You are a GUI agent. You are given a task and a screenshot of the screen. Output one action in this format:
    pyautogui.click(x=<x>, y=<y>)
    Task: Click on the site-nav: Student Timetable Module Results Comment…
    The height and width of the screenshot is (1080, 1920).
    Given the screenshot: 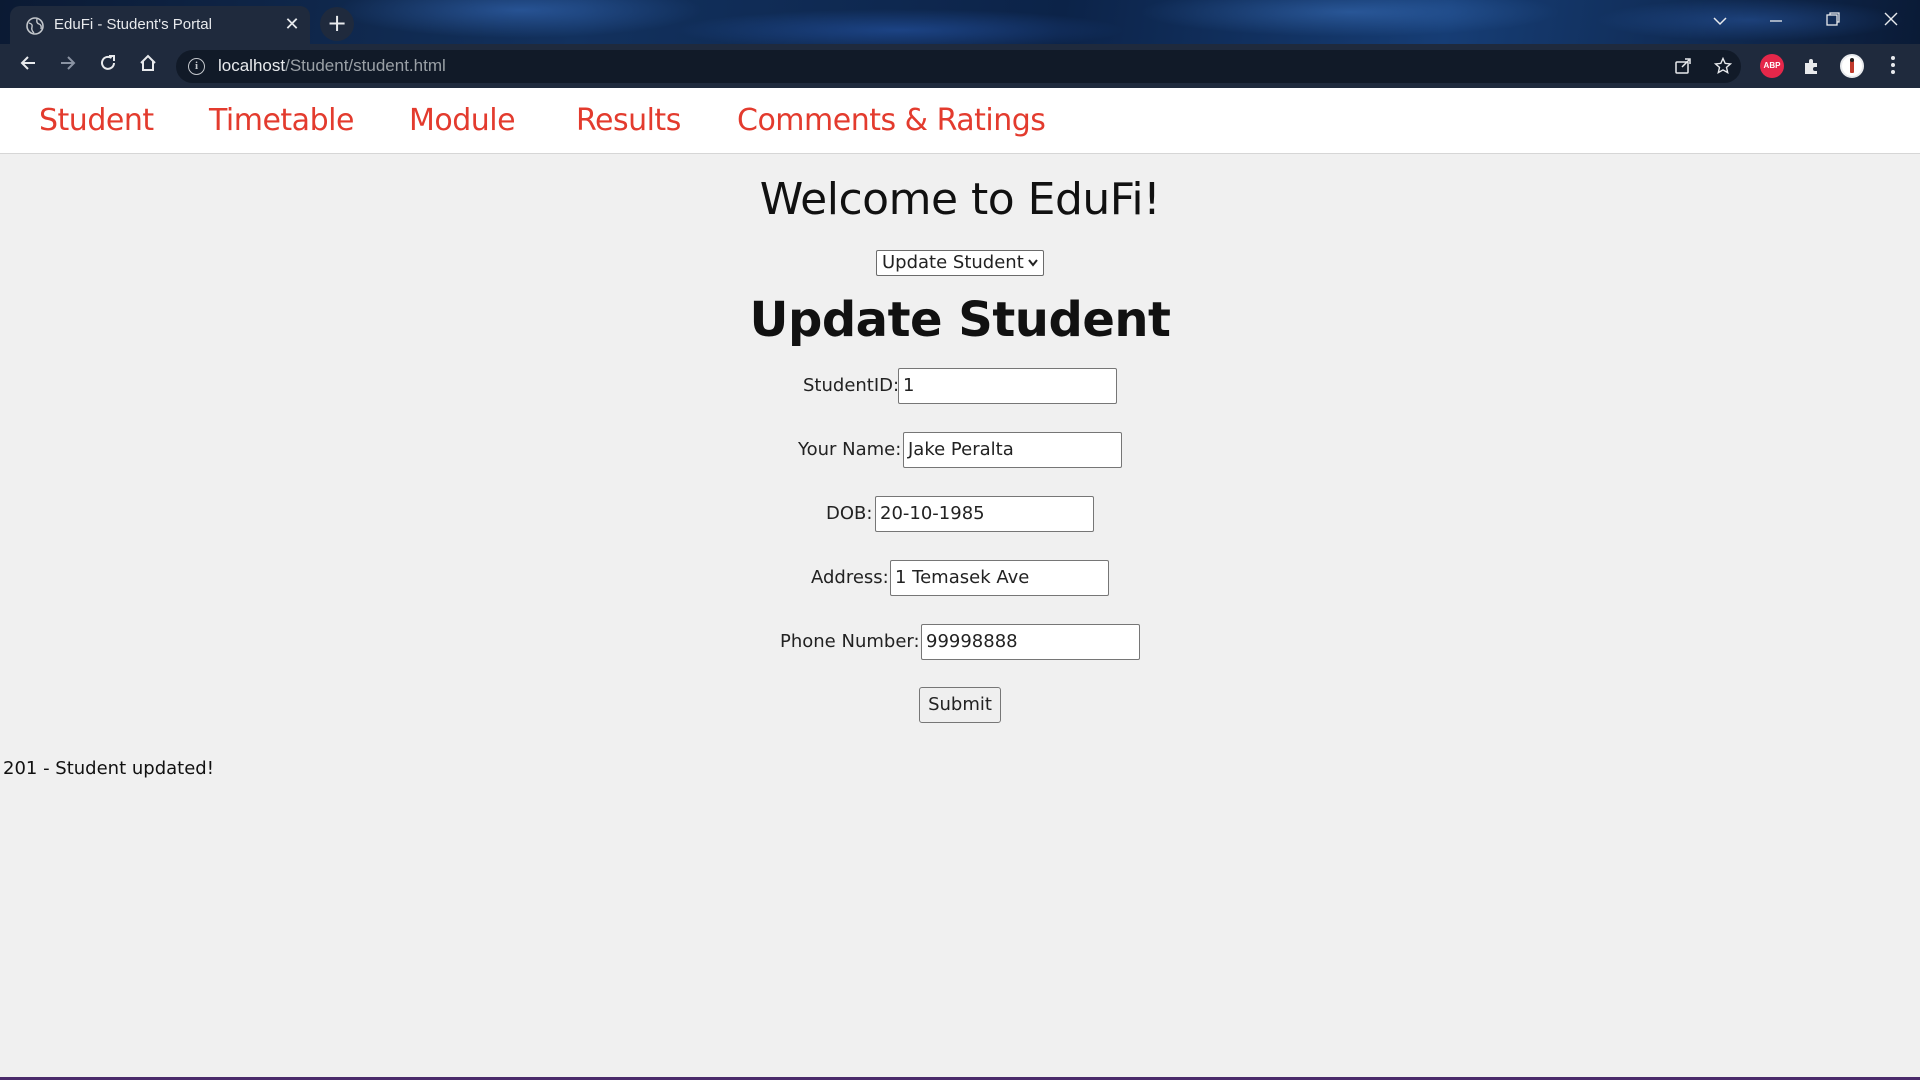 What is the action you would take?
    pyautogui.click(x=960, y=121)
    